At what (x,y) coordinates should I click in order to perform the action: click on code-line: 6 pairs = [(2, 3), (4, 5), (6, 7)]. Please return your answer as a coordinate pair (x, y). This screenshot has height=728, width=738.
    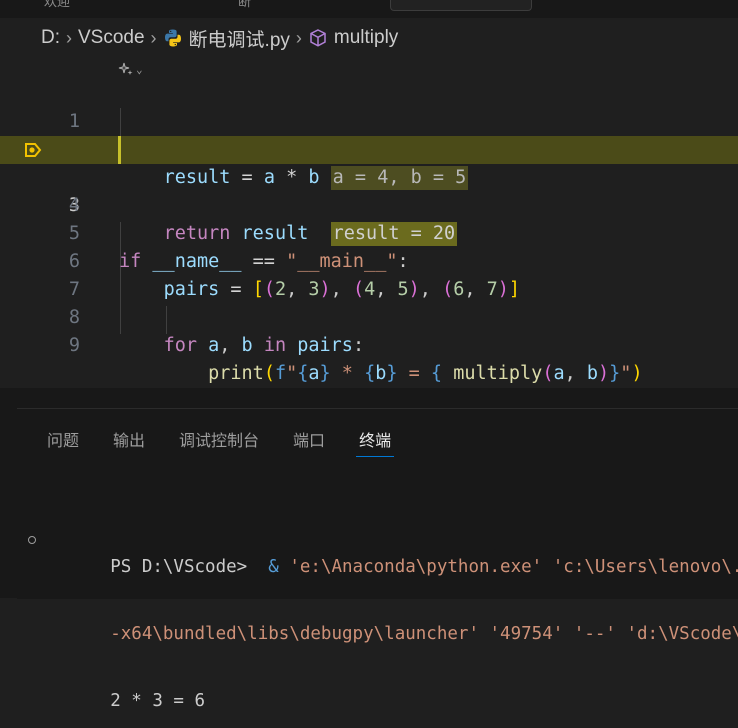
    Looking at the image, I should click on (369, 260).